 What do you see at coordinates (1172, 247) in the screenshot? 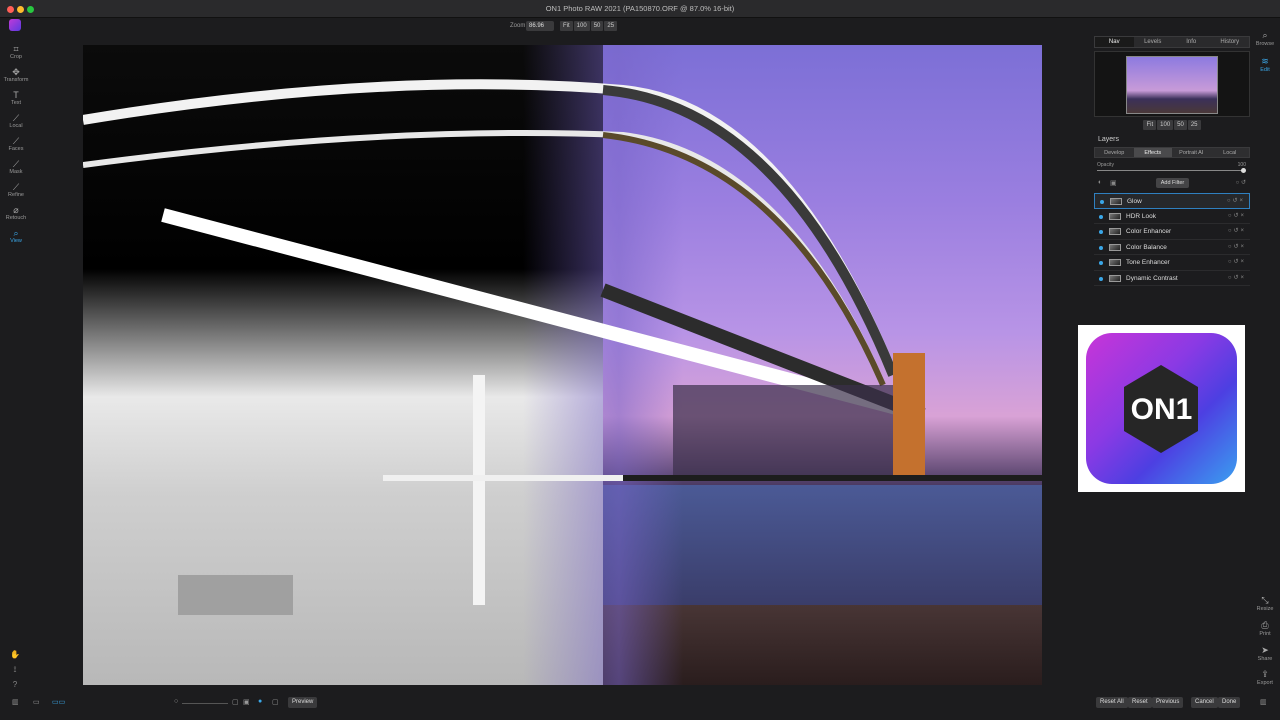
I see `filter-item-color-balance: Color Balance ○↺×` at bounding box center [1172, 247].